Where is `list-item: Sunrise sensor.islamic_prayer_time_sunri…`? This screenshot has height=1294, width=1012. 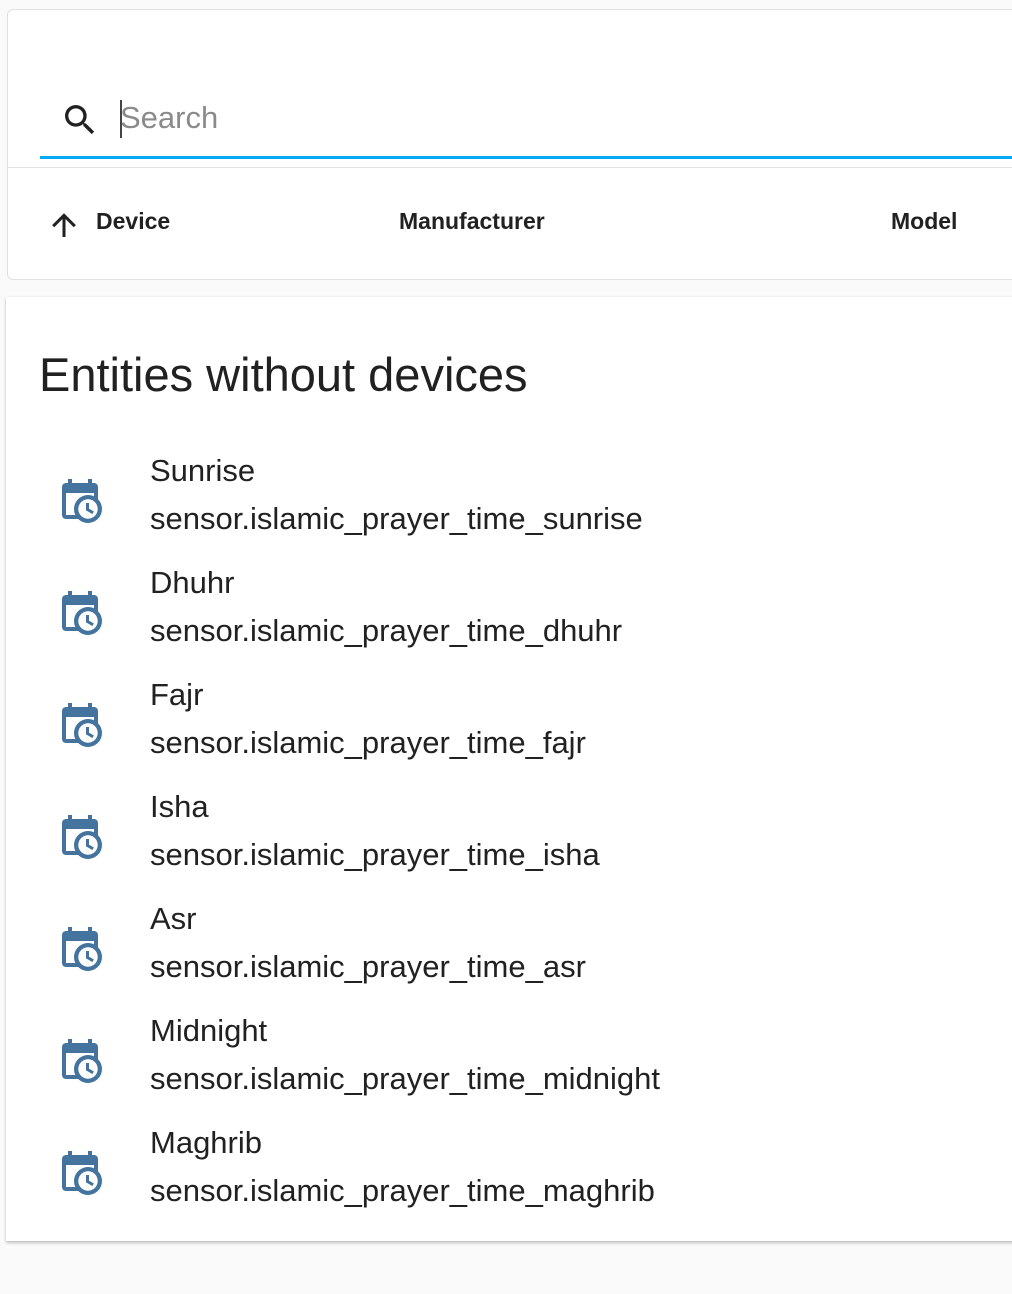 list-item: Sunrise sensor.islamic_prayer_time_sunri… is located at coordinates (509, 507).